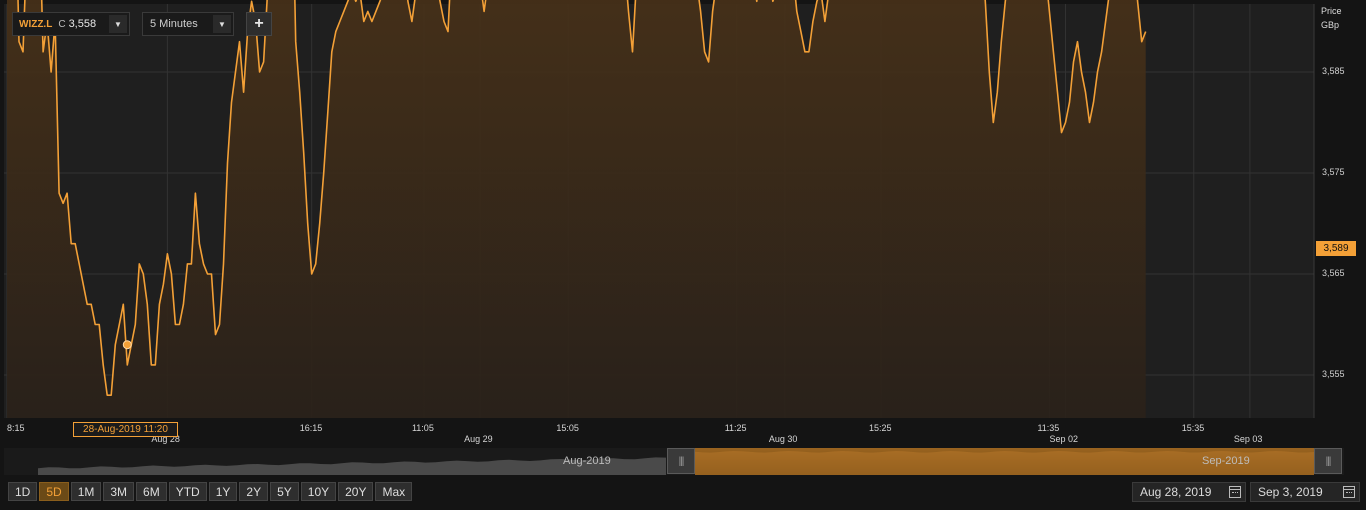 The width and height of the screenshot is (1366, 510). I want to click on last-price-badge: 3,589, so click(1336, 248).